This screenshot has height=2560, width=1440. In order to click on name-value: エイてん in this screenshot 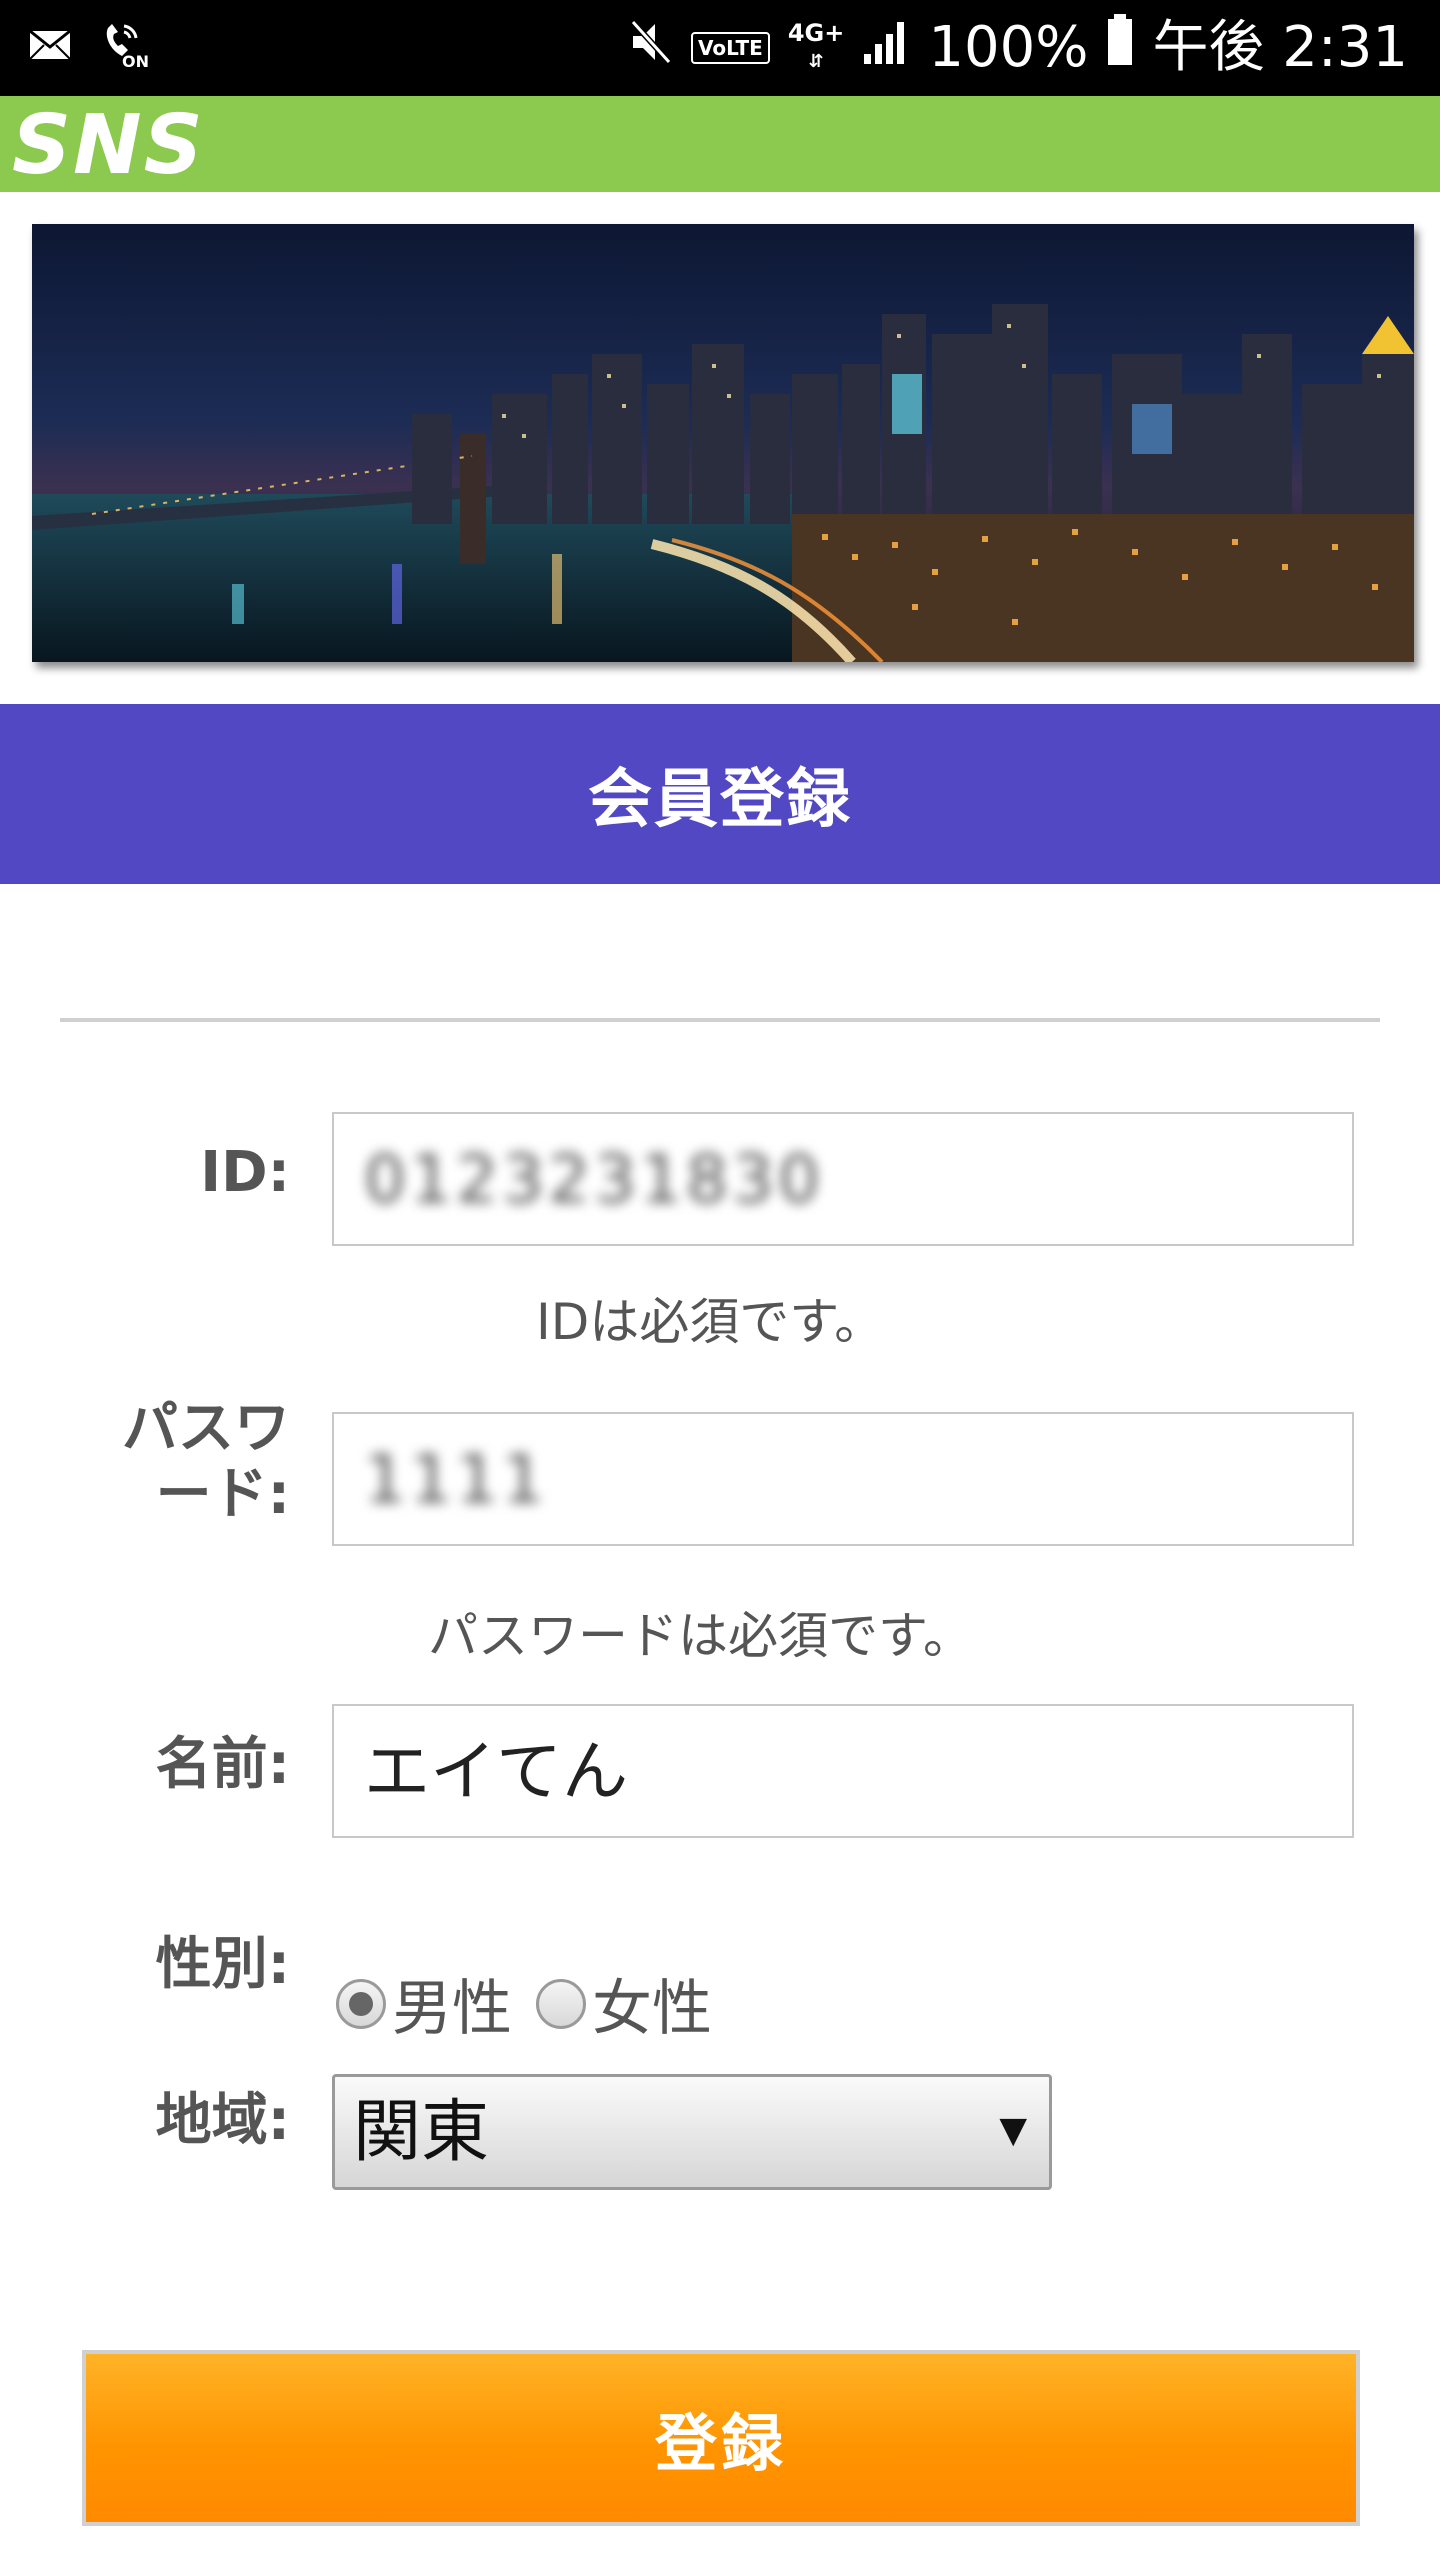, I will do `click(496, 1771)`.